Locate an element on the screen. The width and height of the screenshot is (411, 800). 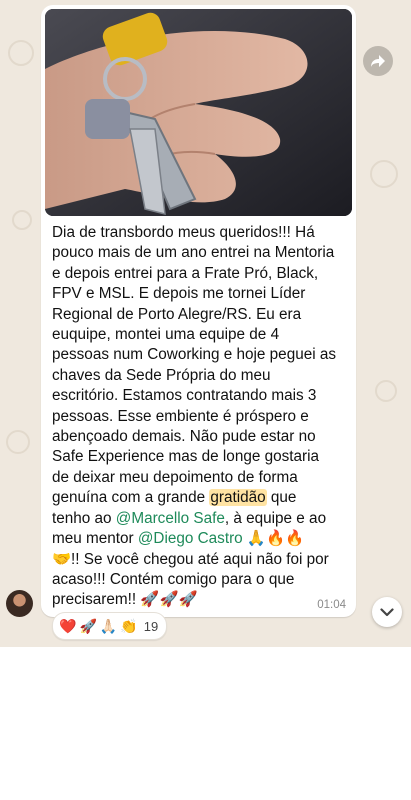
highlighted-word: gratidão is located at coordinates (238, 498).